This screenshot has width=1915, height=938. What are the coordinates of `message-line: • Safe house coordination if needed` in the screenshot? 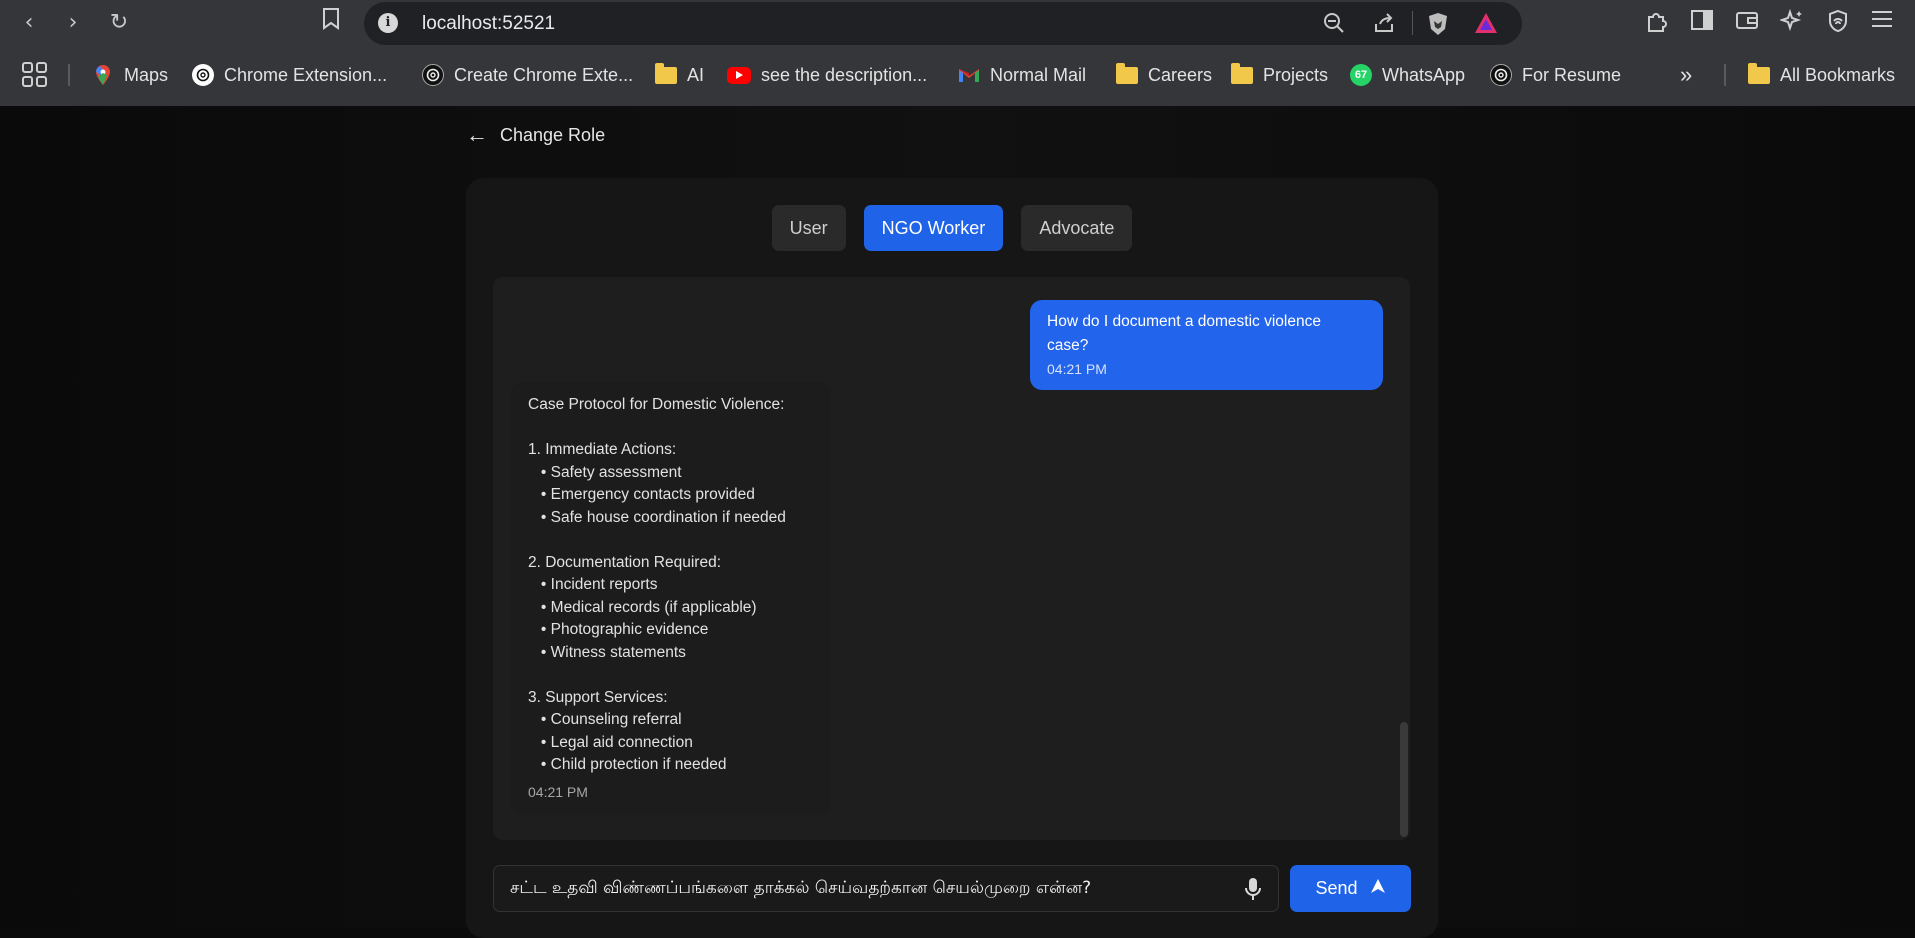 It's located at (657, 517).